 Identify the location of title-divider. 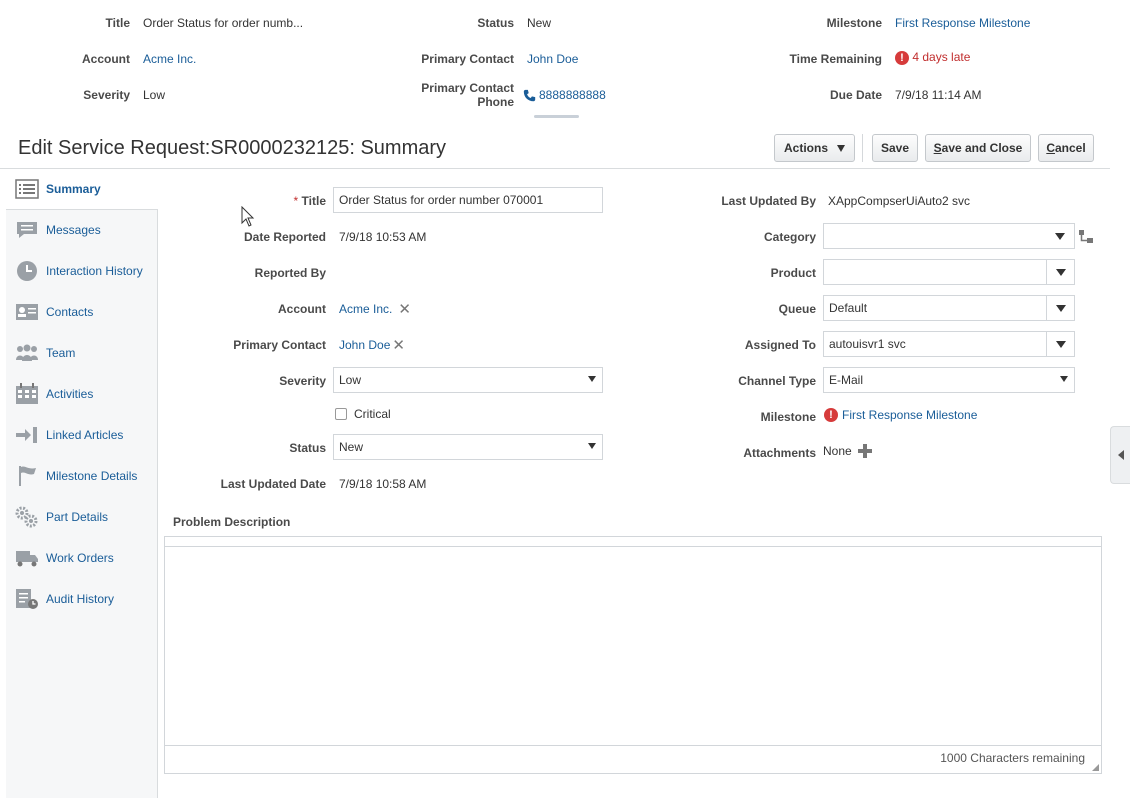
(555, 168).